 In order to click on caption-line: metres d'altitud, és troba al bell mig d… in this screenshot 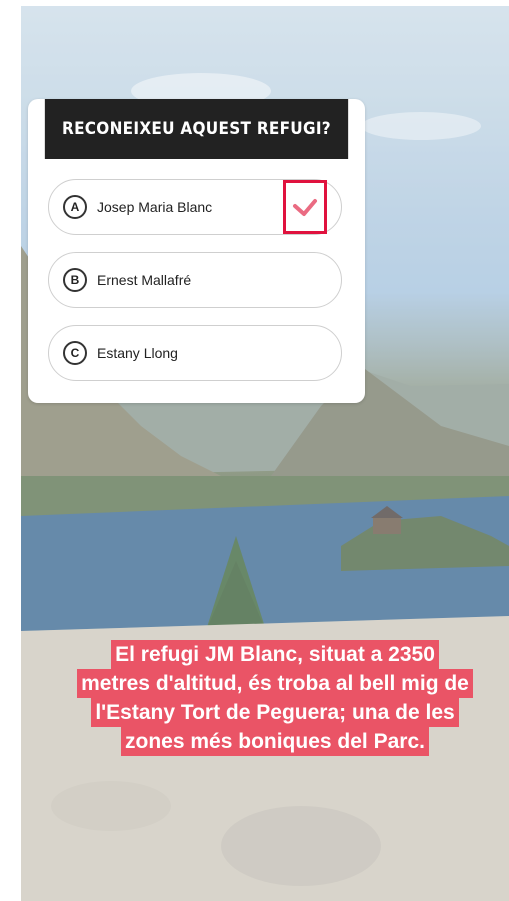, I will do `click(275, 683)`.